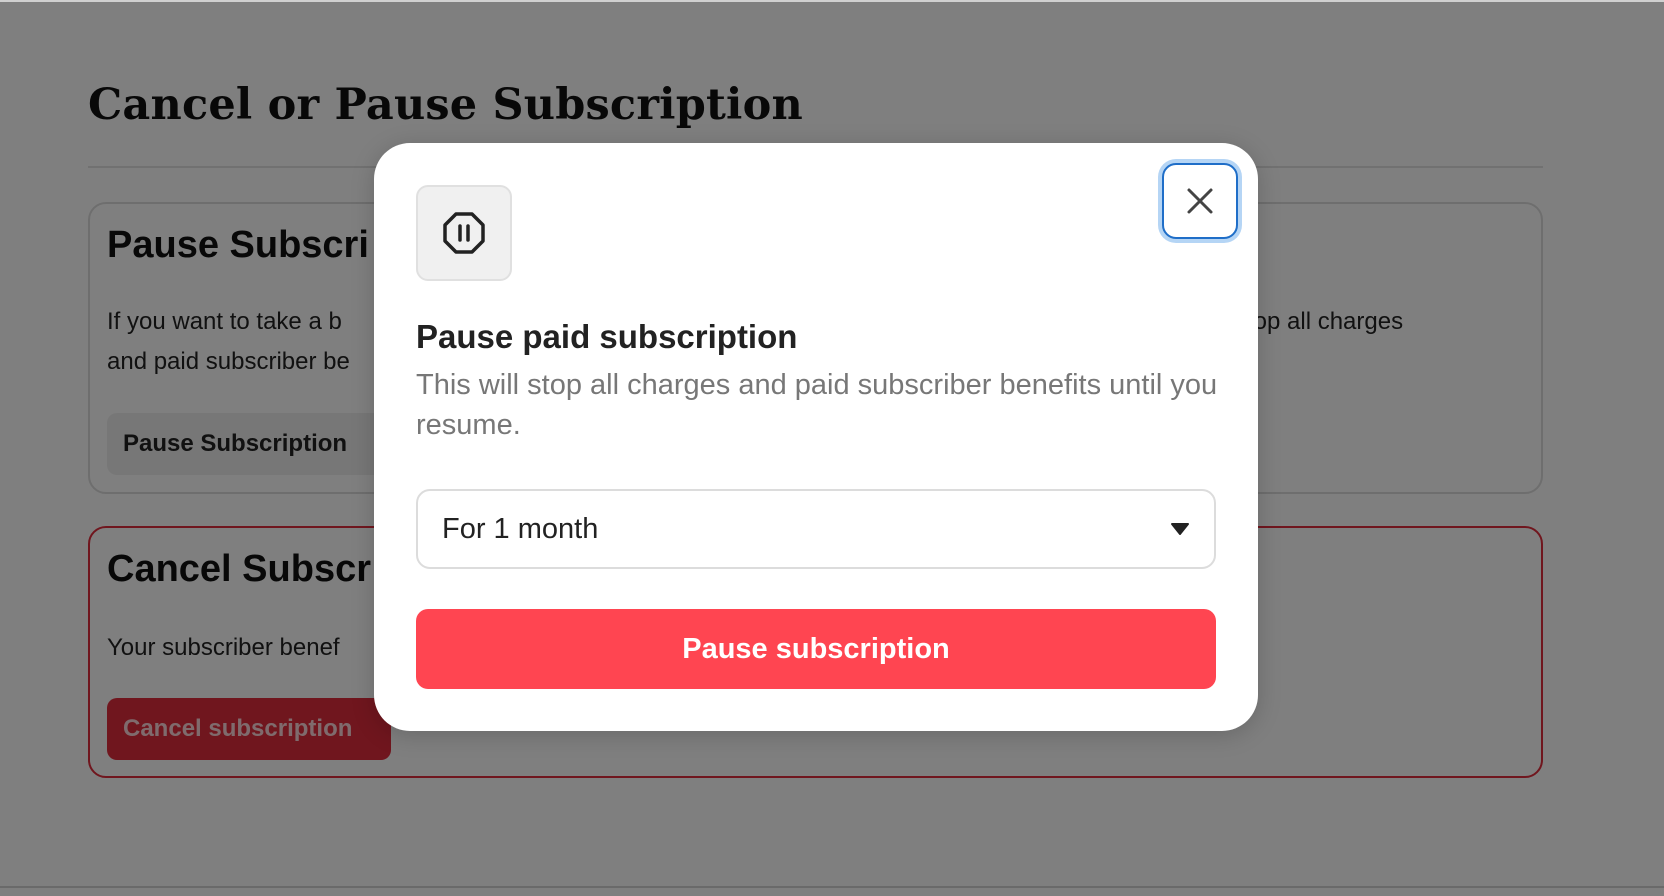 This screenshot has width=1664, height=896. I want to click on caret-down-icon, so click(1180, 529).